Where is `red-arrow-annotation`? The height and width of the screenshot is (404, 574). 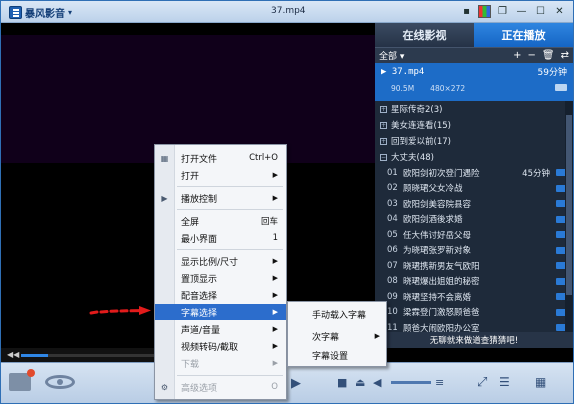
red-arrow-annotation is located at coordinates (120, 310).